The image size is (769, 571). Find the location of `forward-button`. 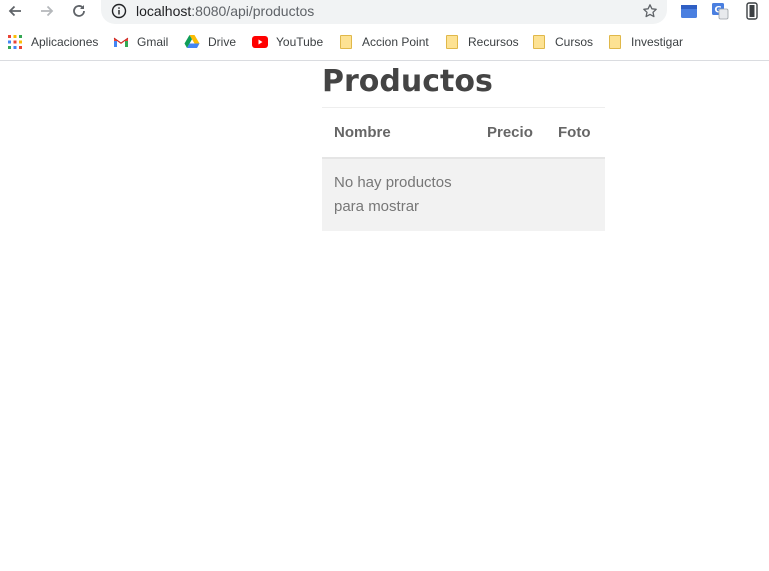

forward-button is located at coordinates (47, 11).